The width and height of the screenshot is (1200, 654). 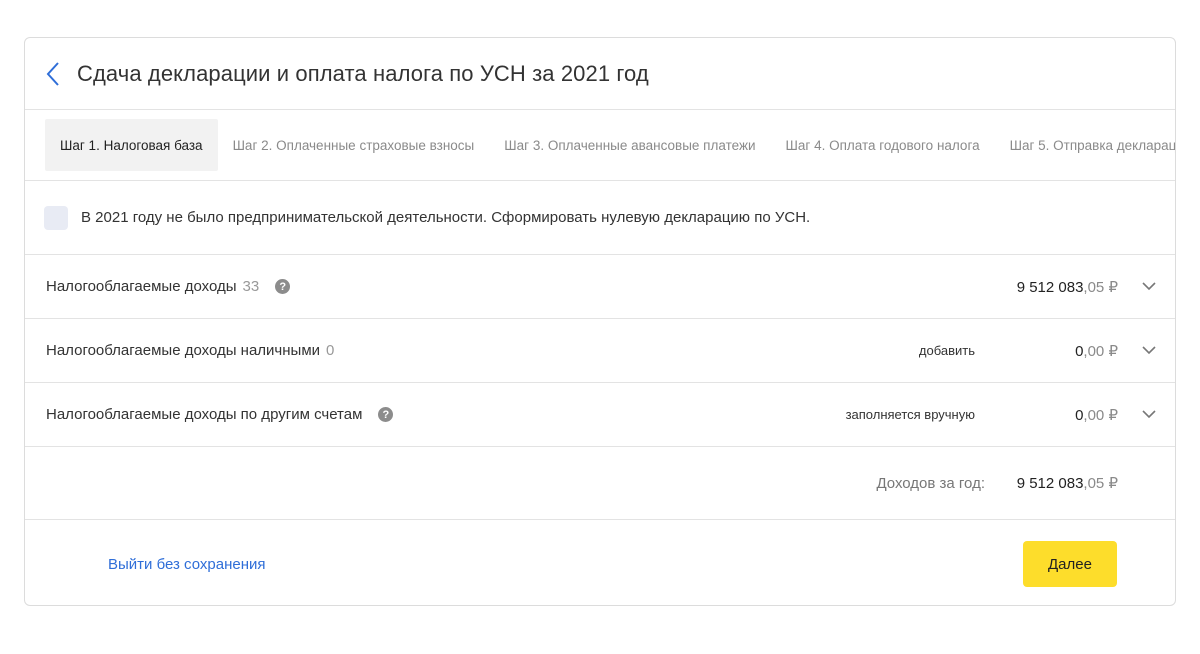 I want to click on tab-step-5: Шаг 5. Отправка декларации, so click(x=1085, y=145).